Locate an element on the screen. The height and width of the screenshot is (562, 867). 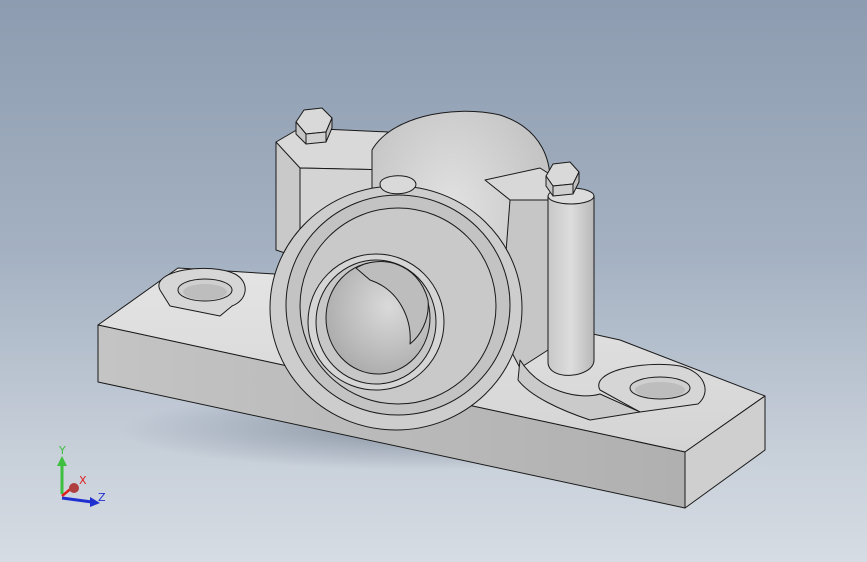
right-bolt-pillar is located at coordinates (571, 285).